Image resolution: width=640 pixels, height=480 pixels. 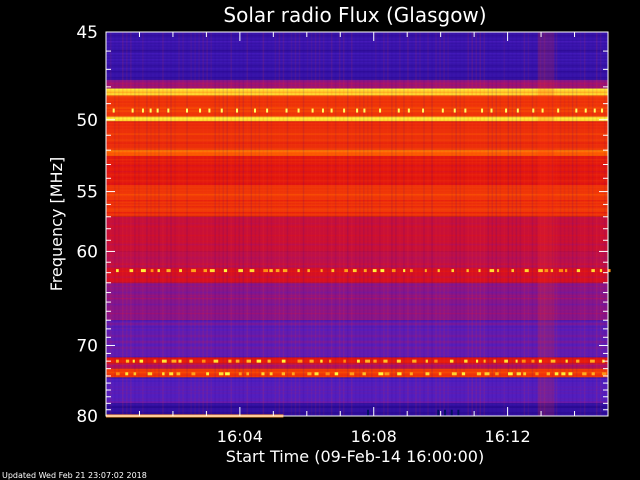 I want to click on x-tick-label: 16:04, so click(x=240, y=436).